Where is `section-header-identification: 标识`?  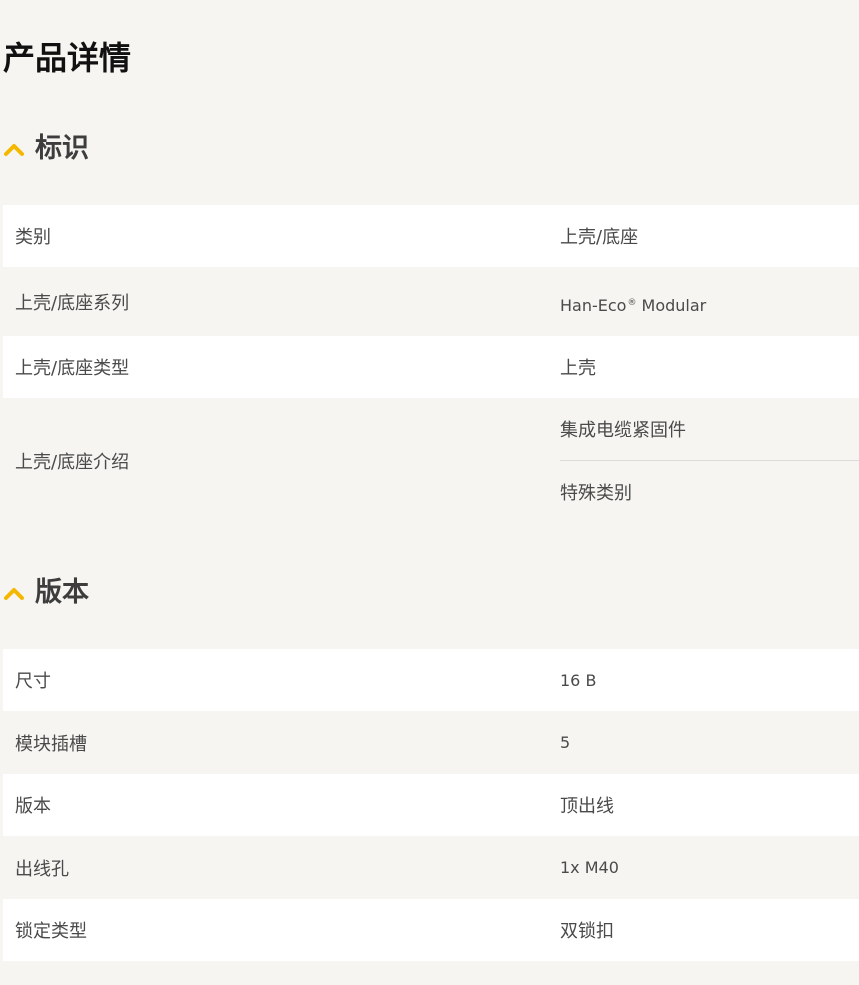 section-header-identification: 标识 is located at coordinates (46, 149).